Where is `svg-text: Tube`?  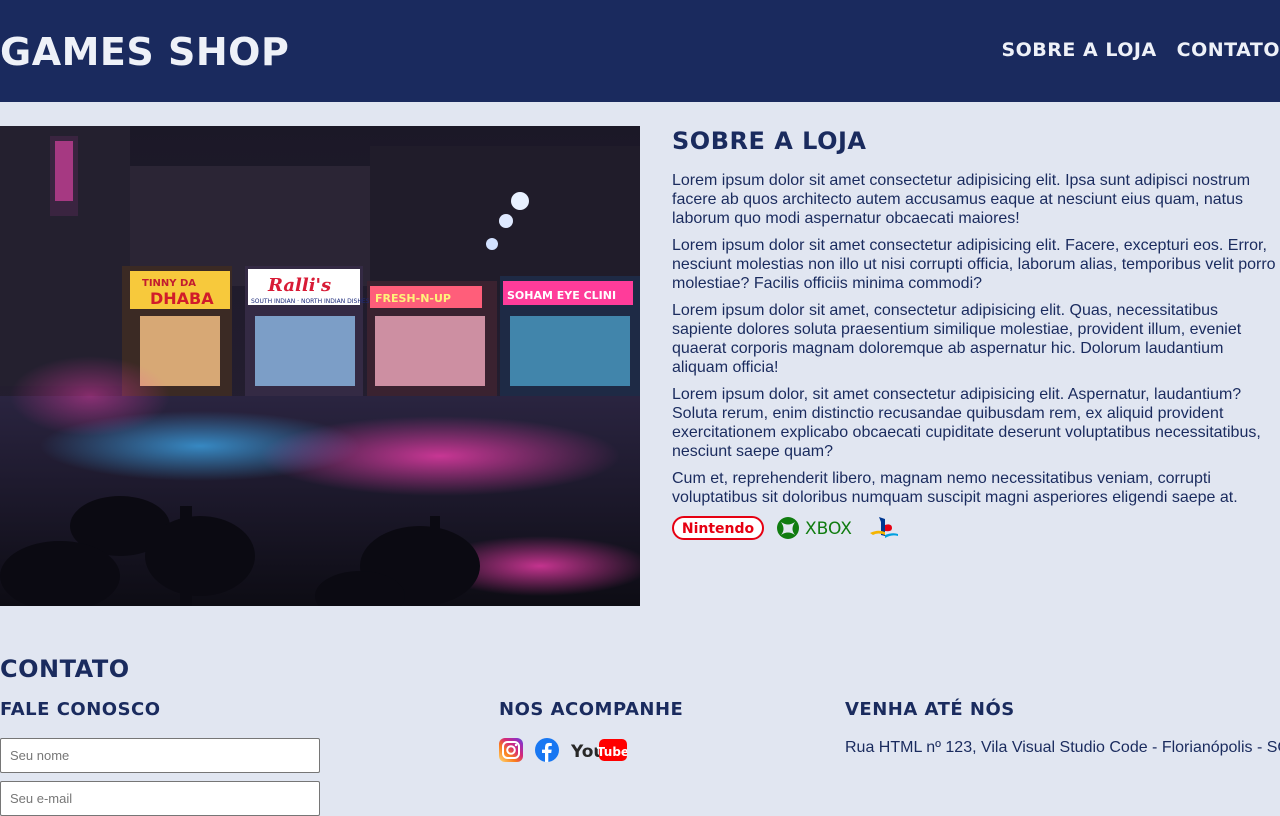
svg-text: Tube is located at coordinates (612, 752).